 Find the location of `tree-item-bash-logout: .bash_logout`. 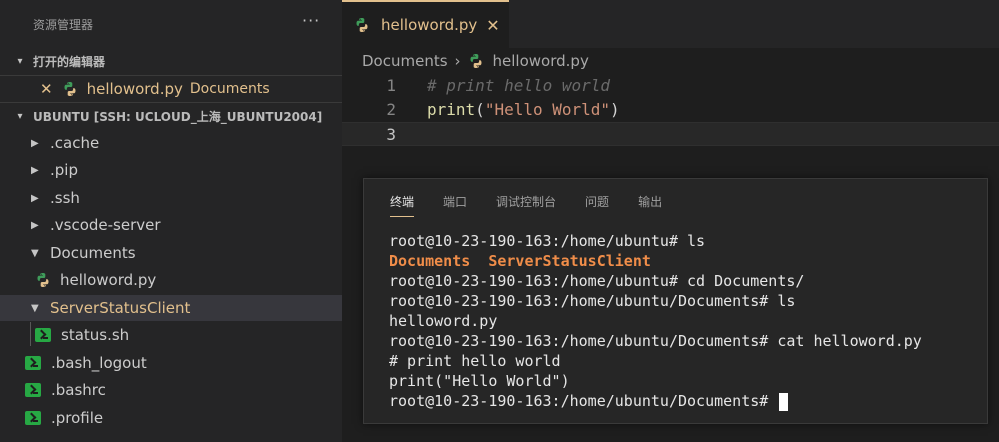

tree-item-bash-logout: .bash_logout is located at coordinates (171, 363).